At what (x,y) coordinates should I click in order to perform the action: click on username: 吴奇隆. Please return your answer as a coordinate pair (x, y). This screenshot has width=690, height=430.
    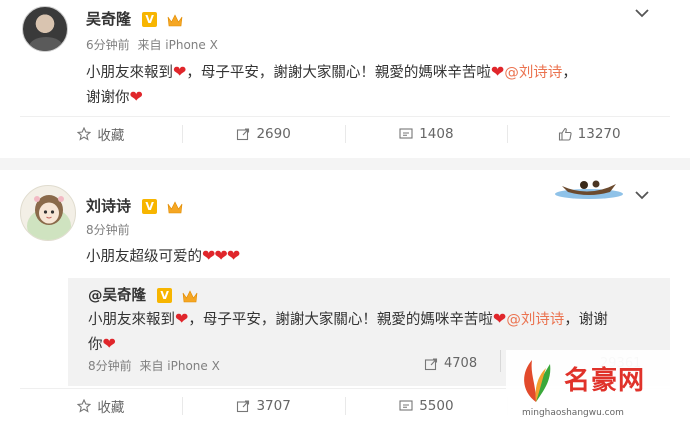
    Looking at the image, I should click on (108, 19).